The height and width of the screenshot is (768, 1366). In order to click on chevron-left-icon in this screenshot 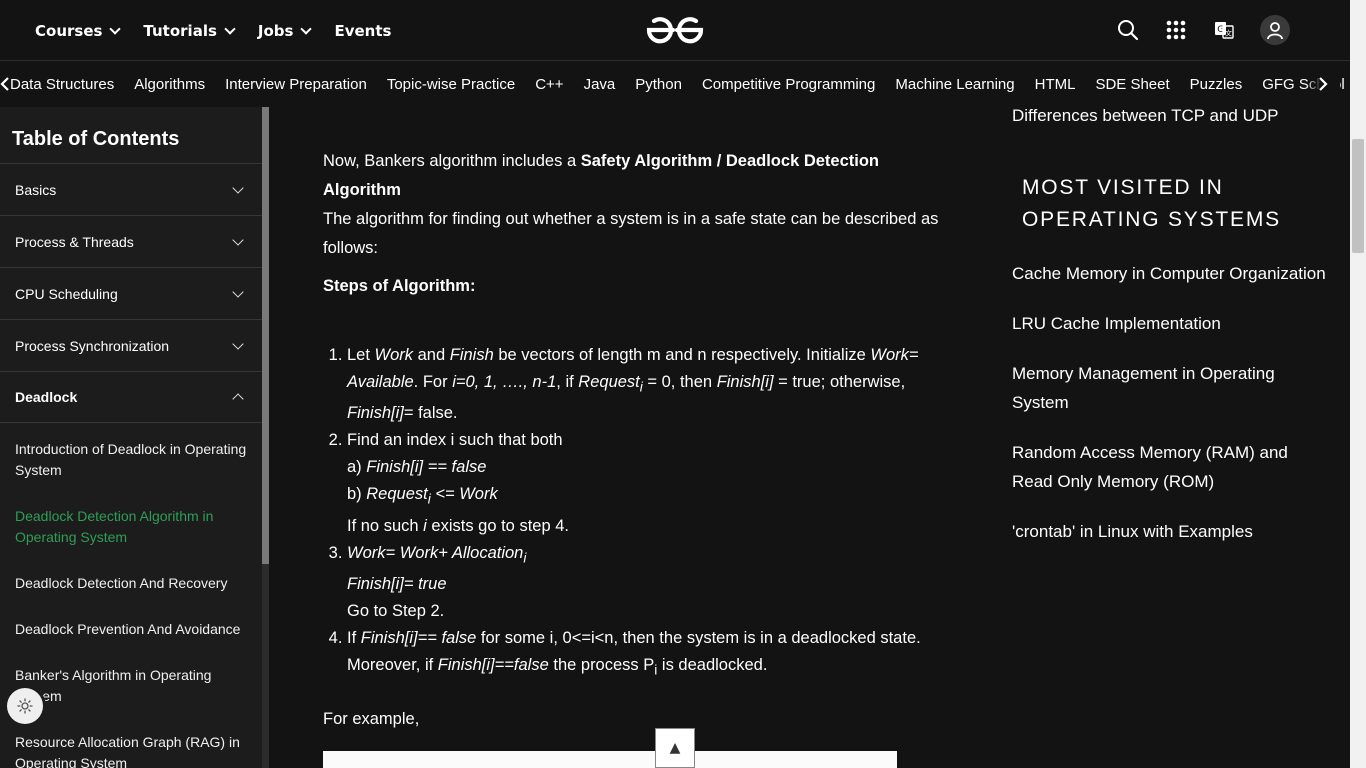, I will do `click(5, 84)`.